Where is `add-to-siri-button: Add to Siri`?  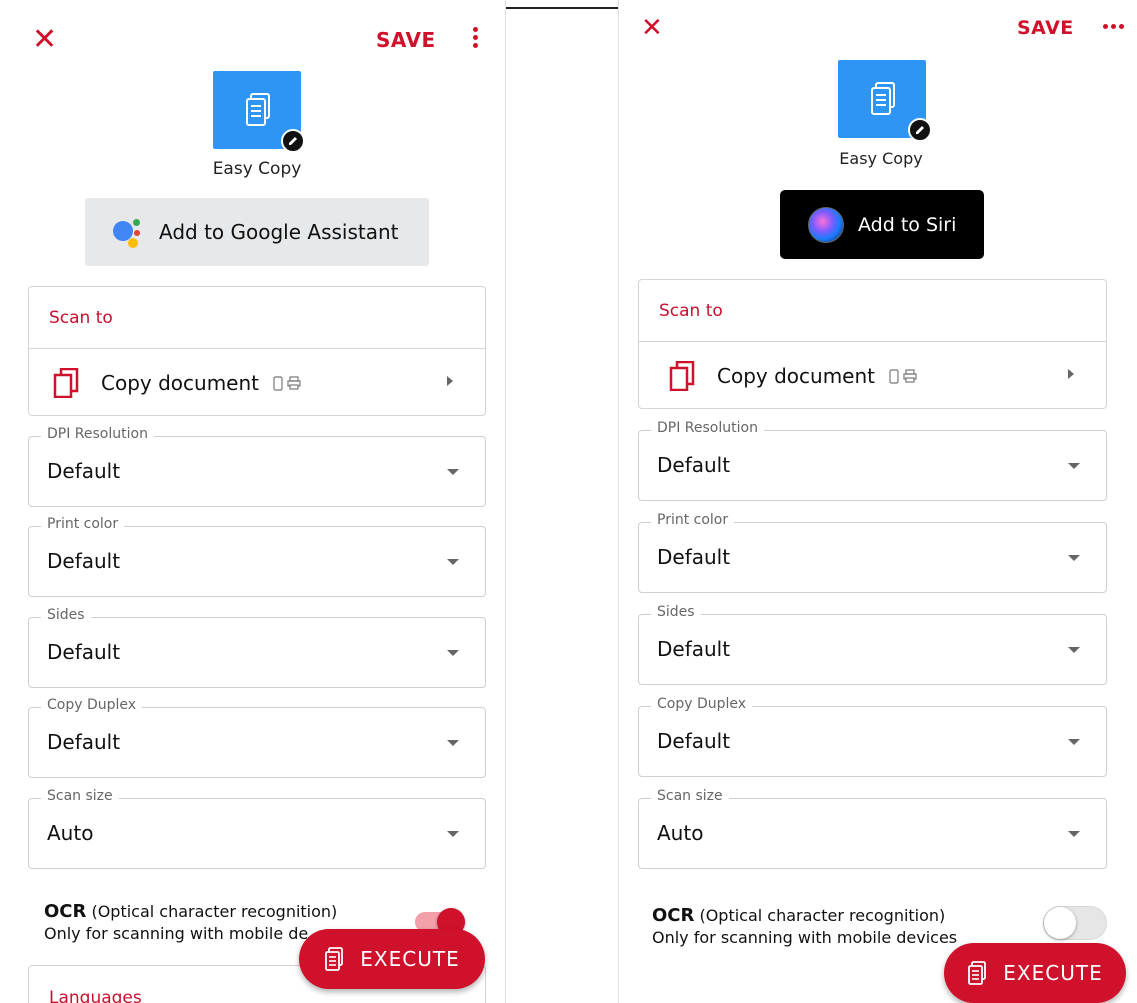 add-to-siri-button: Add to Siri is located at coordinates (882, 224).